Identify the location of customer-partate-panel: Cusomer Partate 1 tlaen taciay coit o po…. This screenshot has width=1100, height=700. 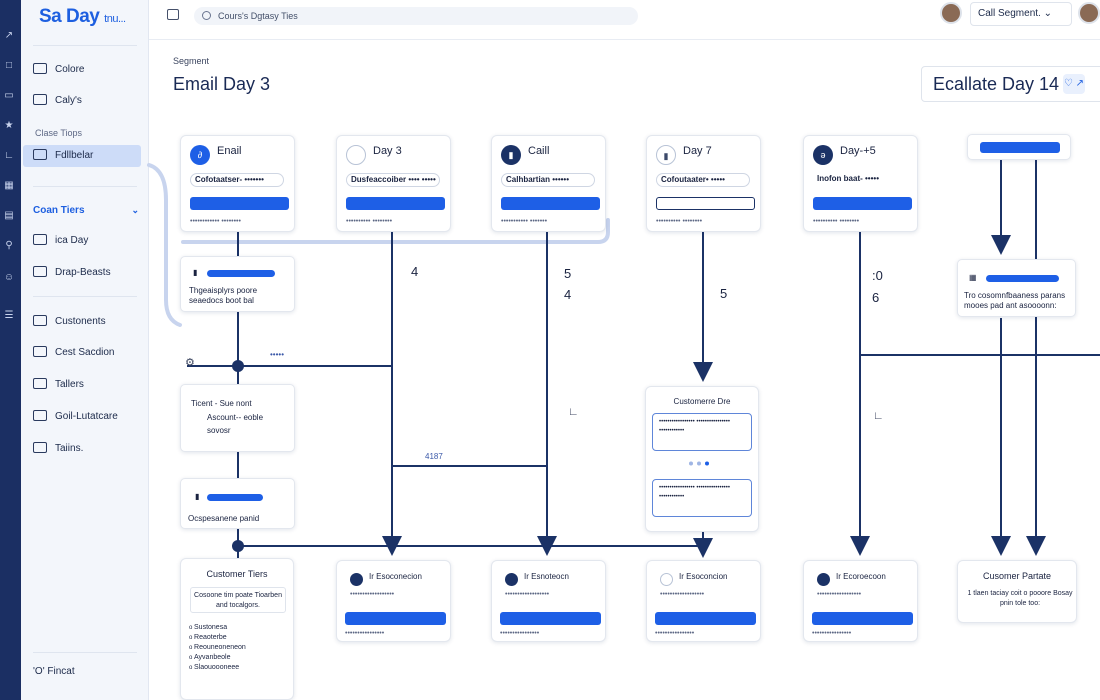
(1017, 591).